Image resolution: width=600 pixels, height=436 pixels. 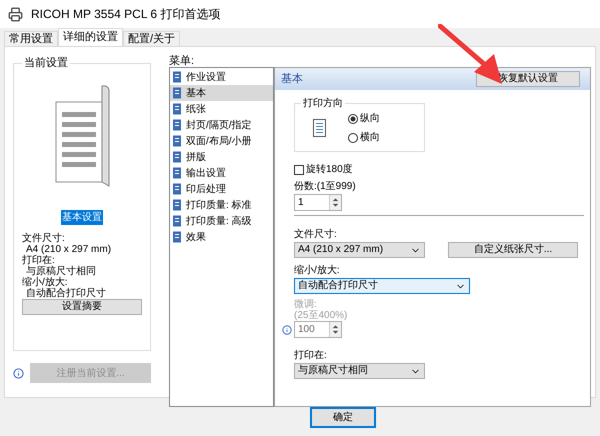 I want to click on printer-icon, so click(x=15, y=14).